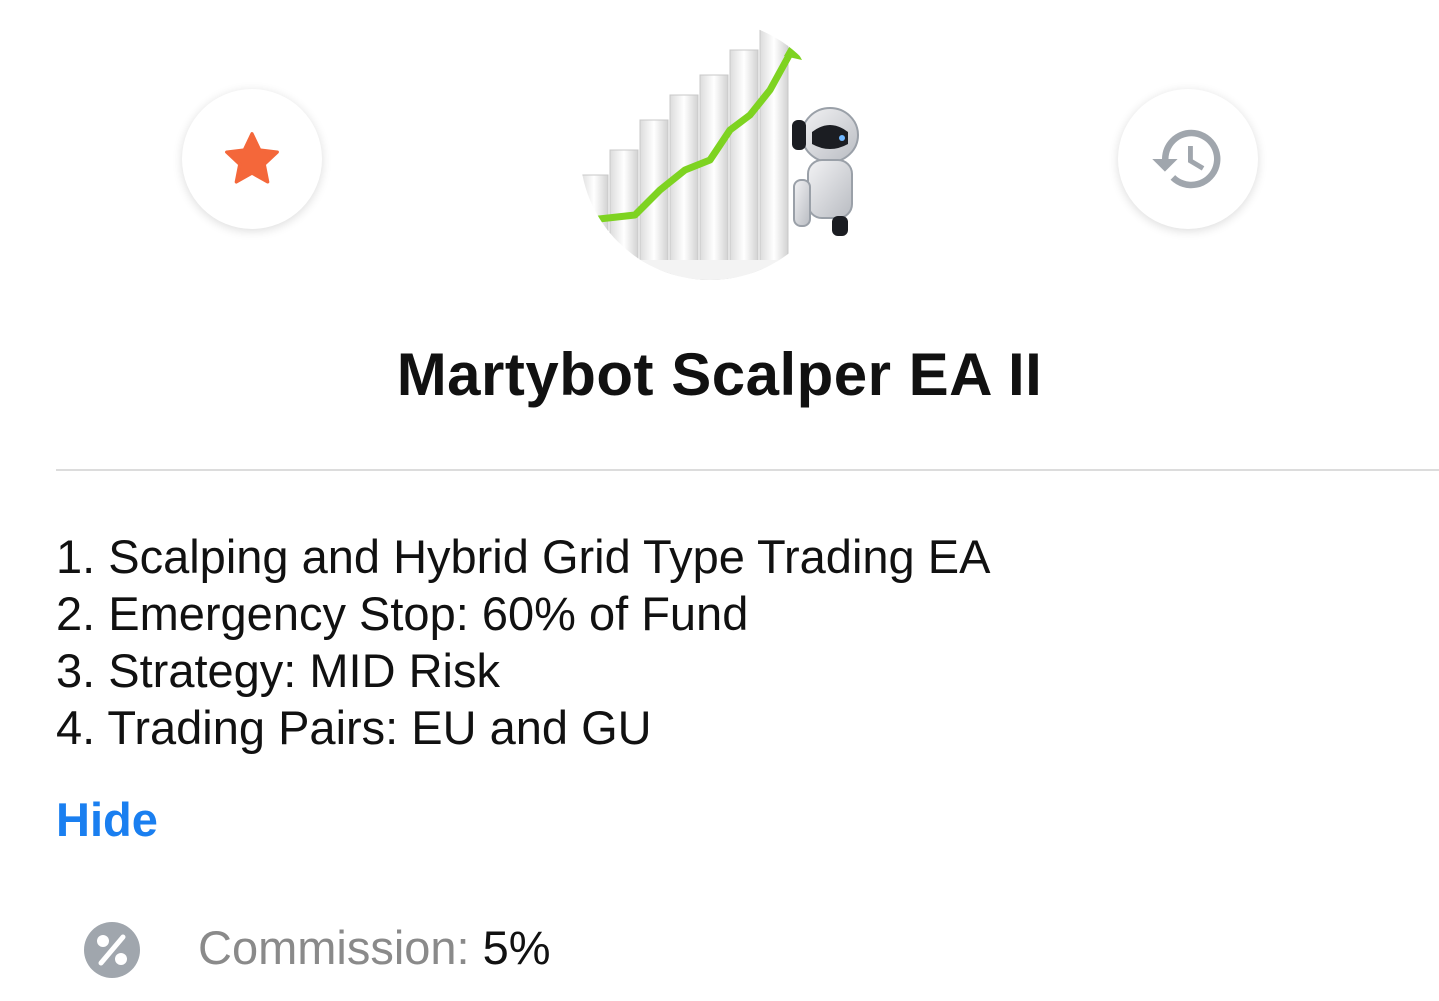 Image resolution: width=1439 pixels, height=1001 pixels. What do you see at coordinates (725, 155) in the screenshot?
I see `product-avatar` at bounding box center [725, 155].